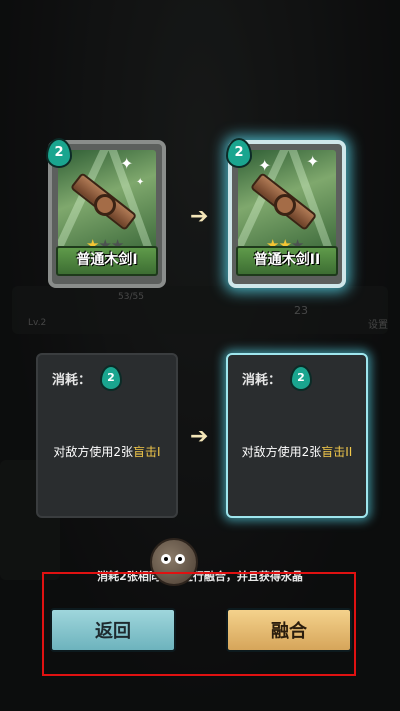  What do you see at coordinates (289, 630) in the screenshot?
I see `fuse-button: 融合` at bounding box center [289, 630].